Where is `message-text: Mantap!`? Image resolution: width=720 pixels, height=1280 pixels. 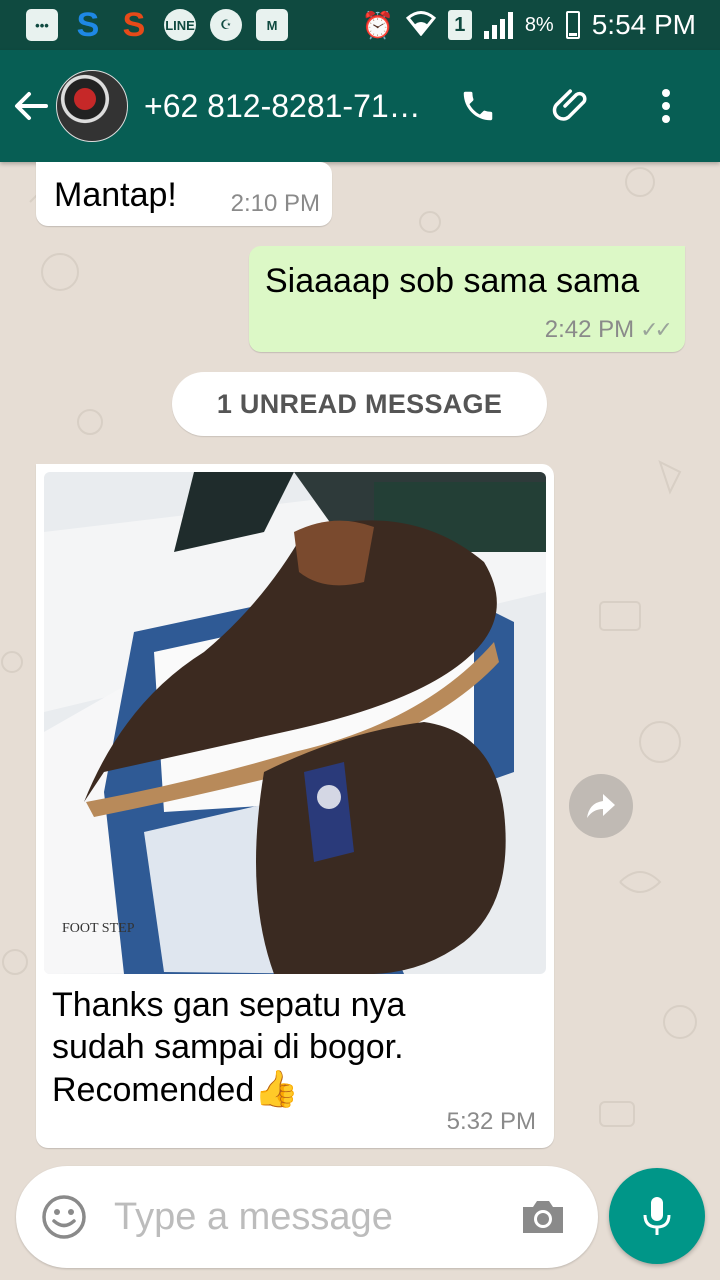
message-text: Mantap! is located at coordinates (115, 195).